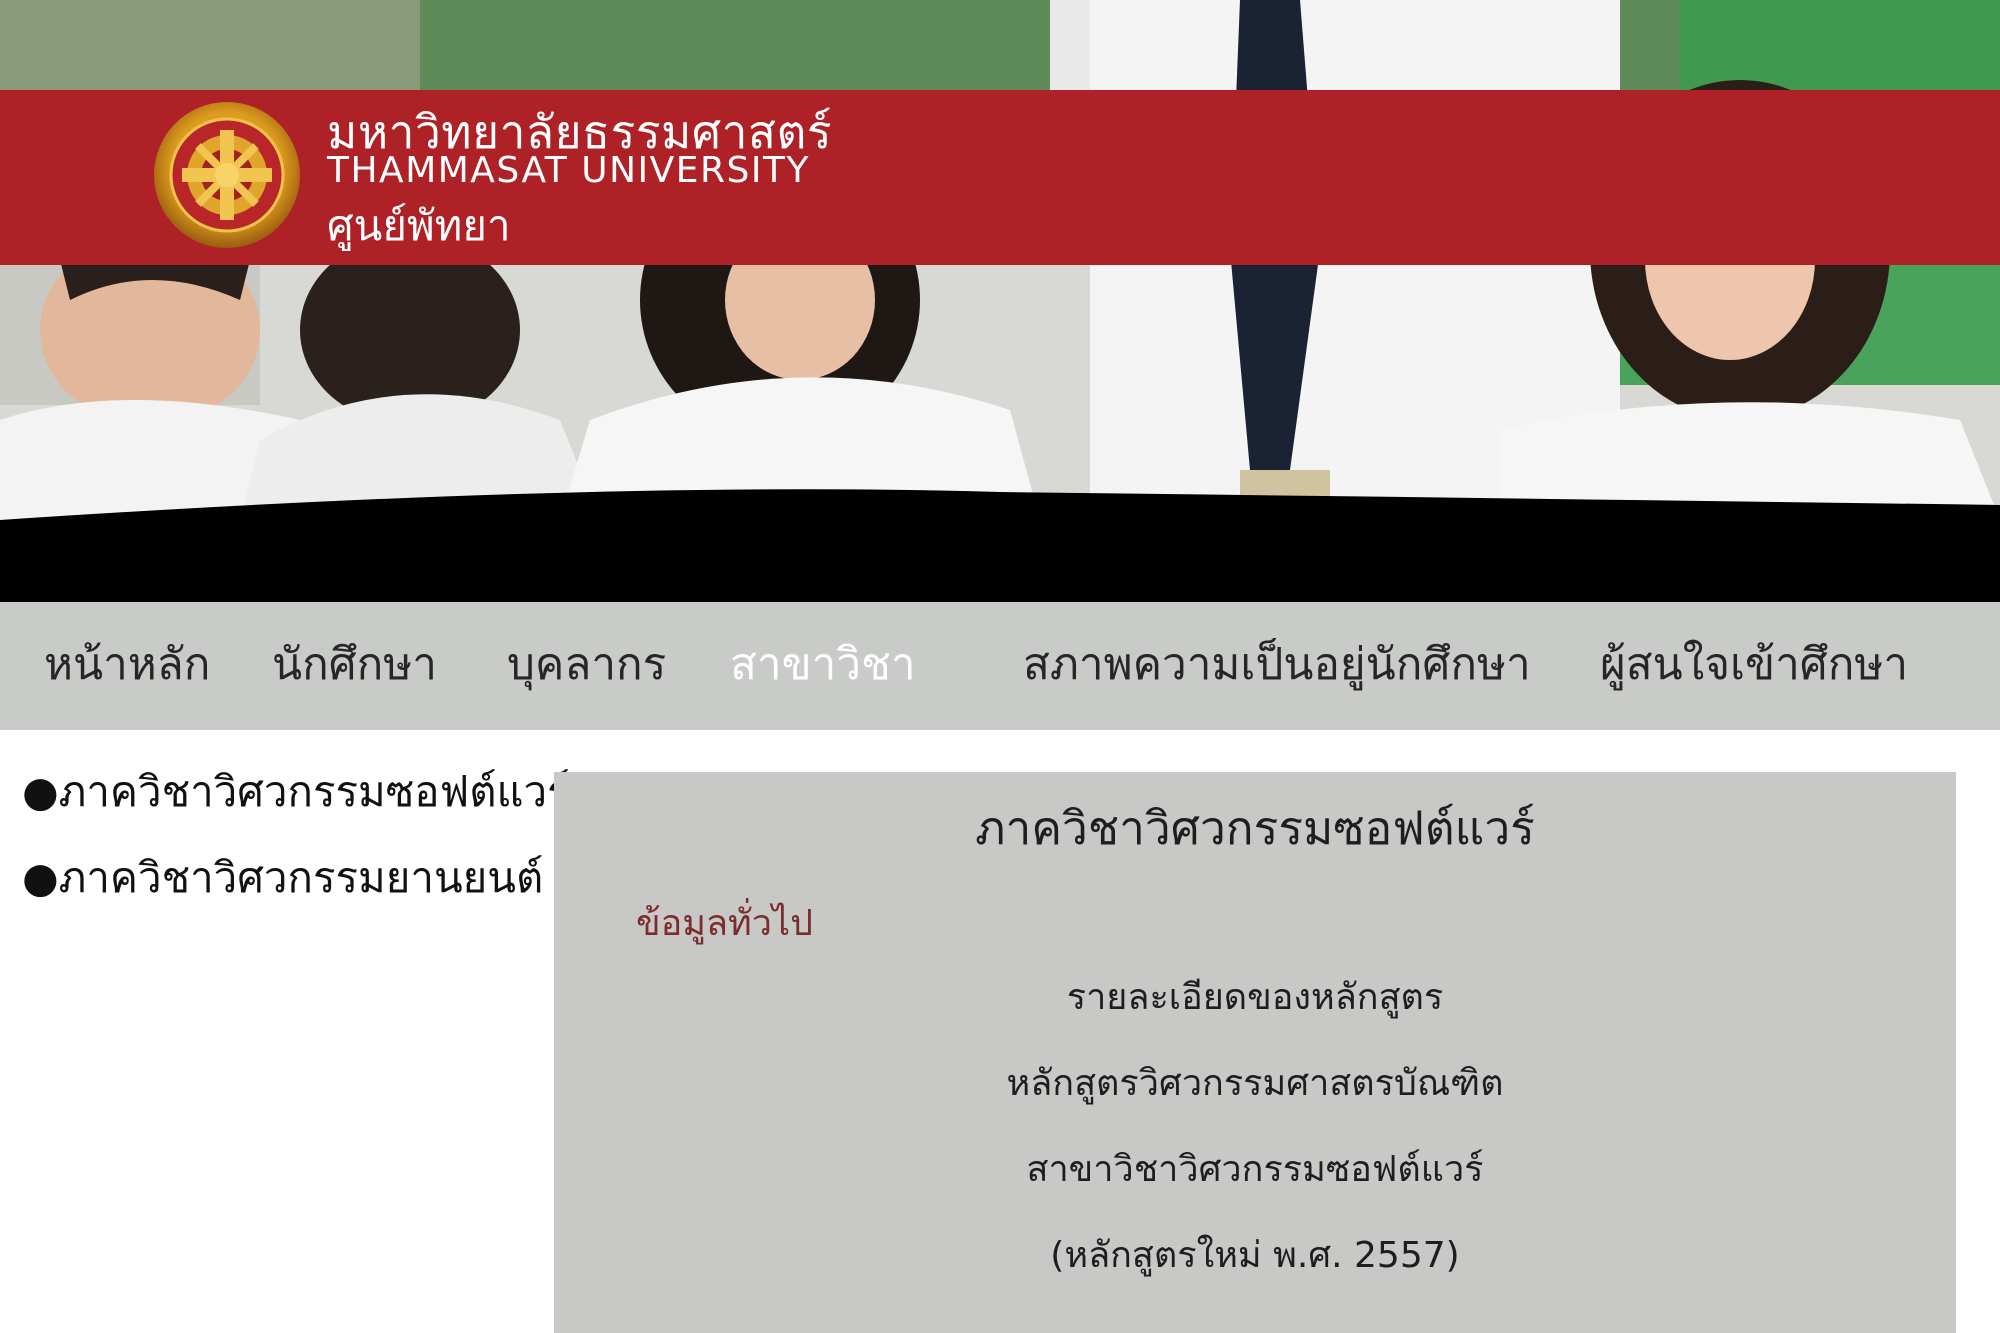 This screenshot has width=2000, height=1333. Describe the element at coordinates (282, 878) in the screenshot. I see `sidebar-item-automotive-engineering: ●ภาควิชาวิศวกรรมยานยนต์` at that location.